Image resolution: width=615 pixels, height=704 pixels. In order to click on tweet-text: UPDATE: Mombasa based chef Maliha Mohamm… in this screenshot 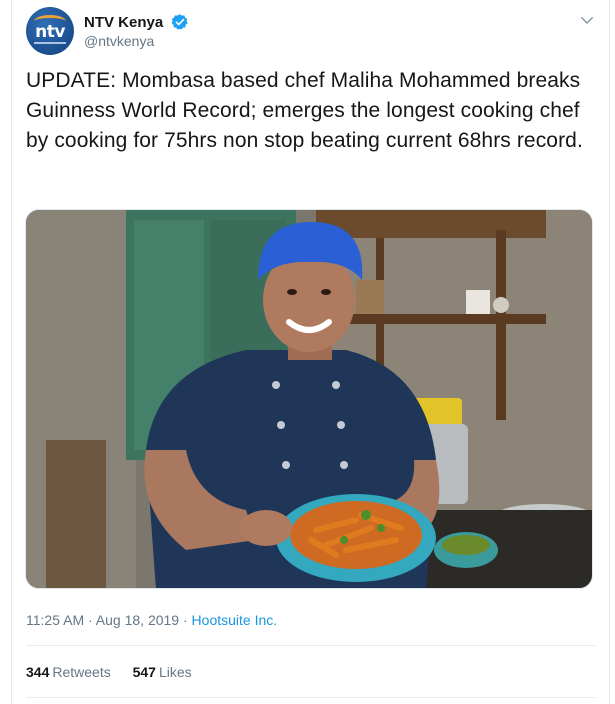, I will do `click(304, 110)`.